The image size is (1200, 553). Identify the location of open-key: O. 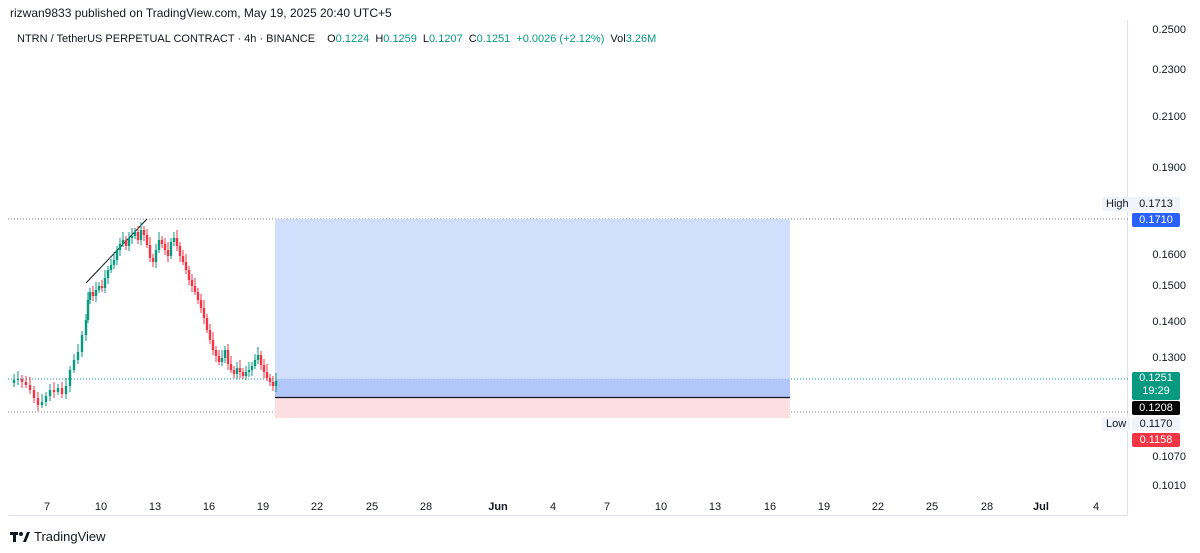
(331, 39).